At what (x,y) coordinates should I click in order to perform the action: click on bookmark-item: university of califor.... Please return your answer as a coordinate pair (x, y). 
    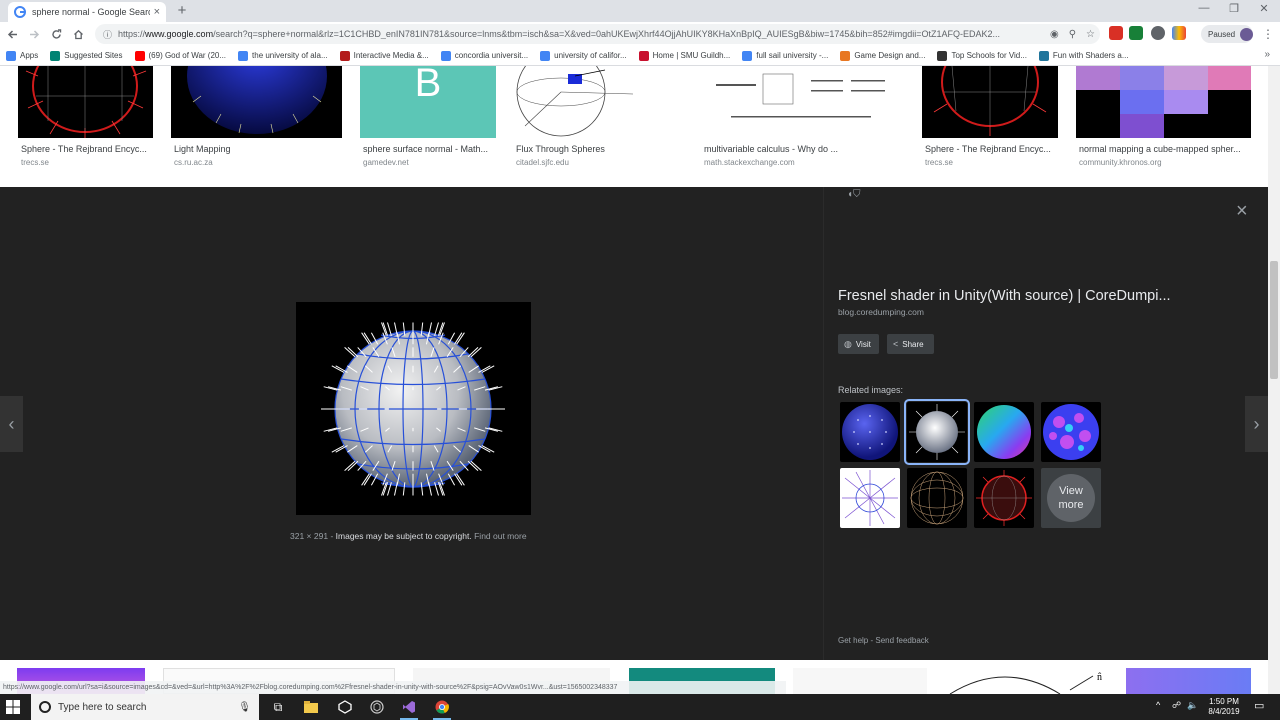
    Looking at the image, I should click on (583, 55).